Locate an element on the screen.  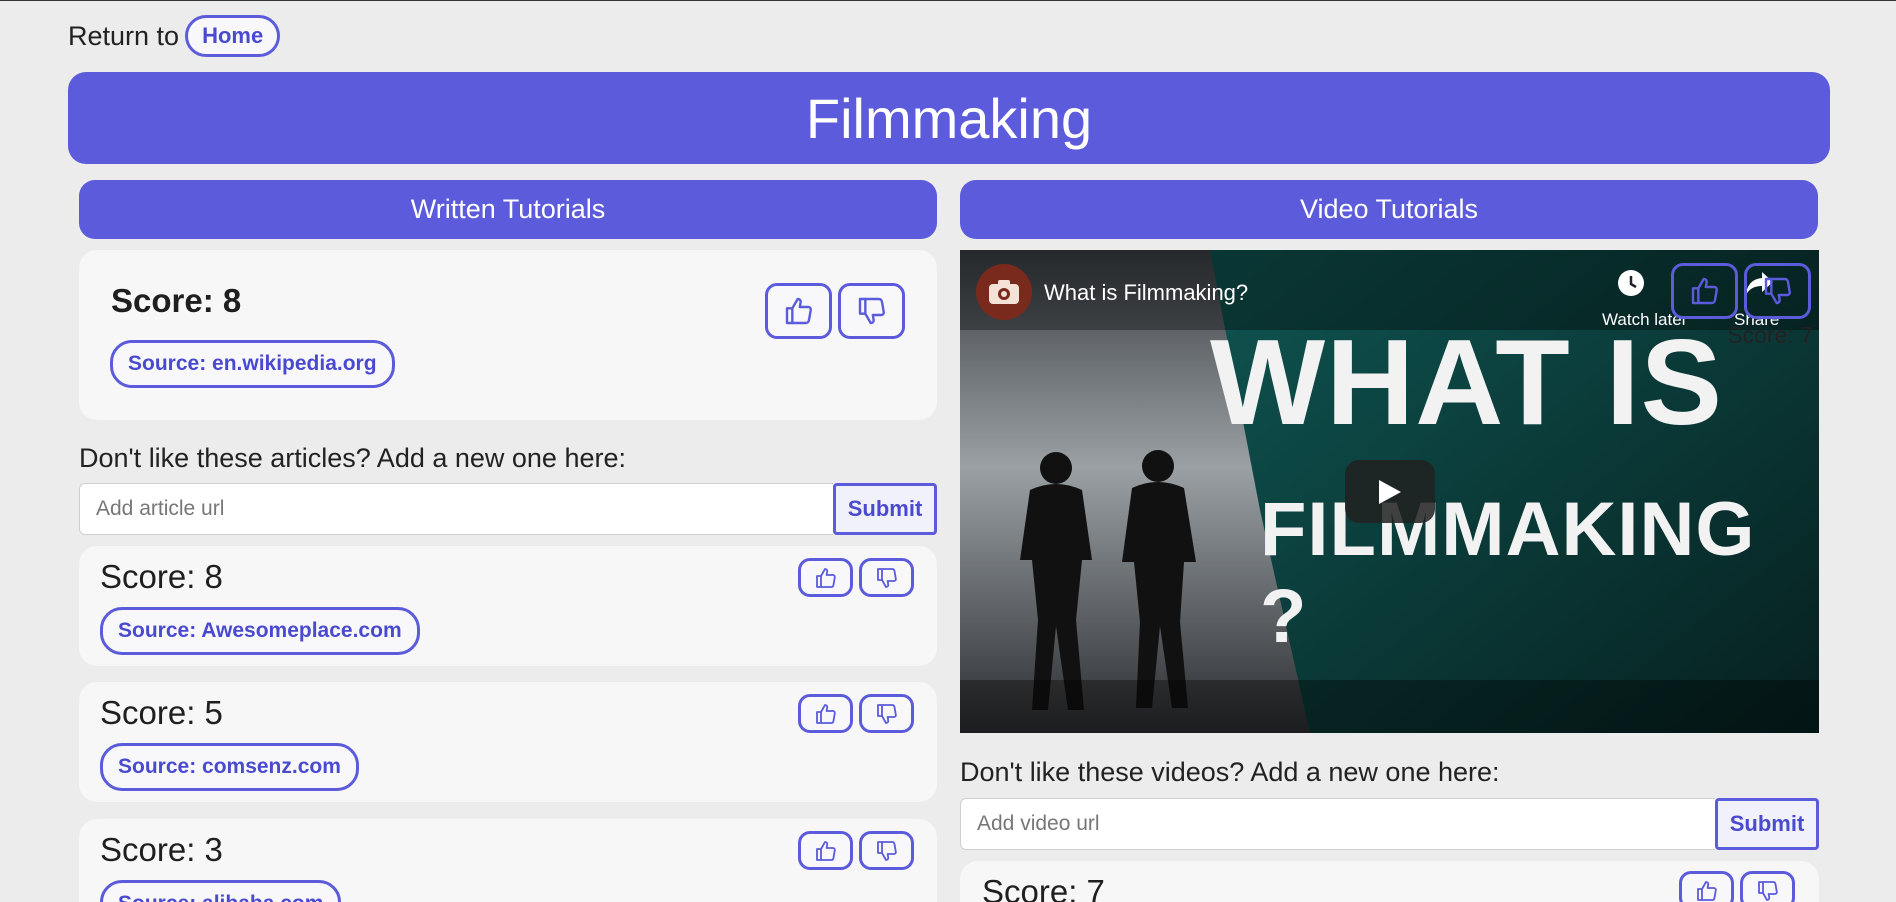
thumbnail-text-line2: FILMMAKING ? is located at coordinates (1508, 573).